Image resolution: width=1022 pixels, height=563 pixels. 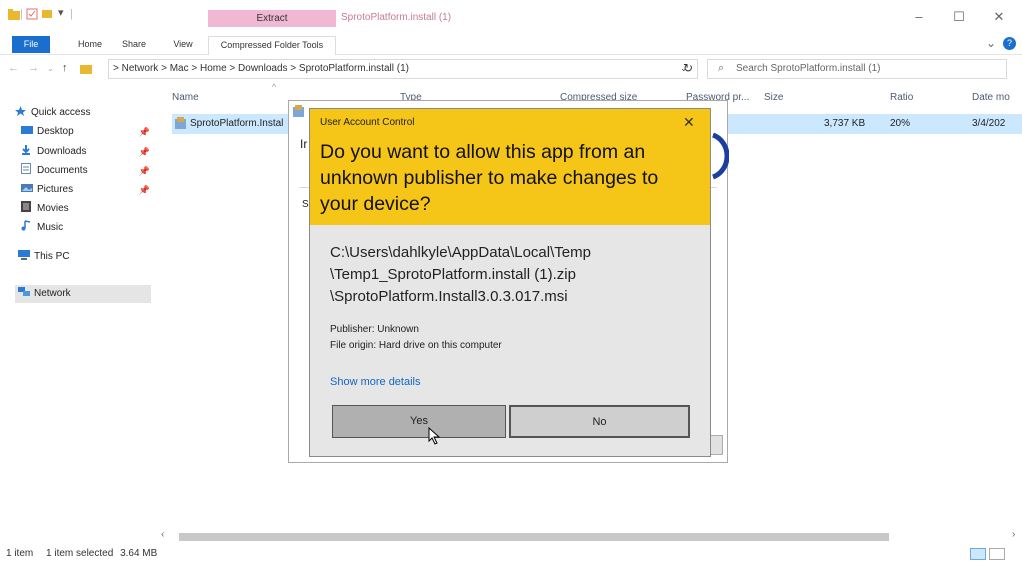 I want to click on uac-publisher: Publisher: Unknown, so click(x=374, y=329).